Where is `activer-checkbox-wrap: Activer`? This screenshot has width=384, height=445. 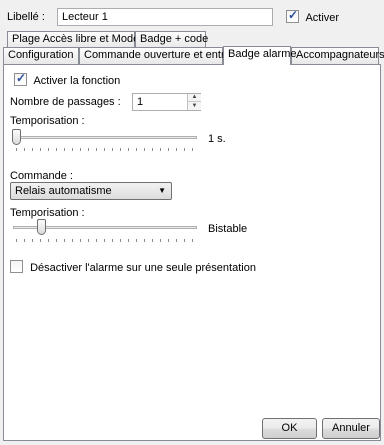 activer-checkbox-wrap: Activer is located at coordinates (312, 17).